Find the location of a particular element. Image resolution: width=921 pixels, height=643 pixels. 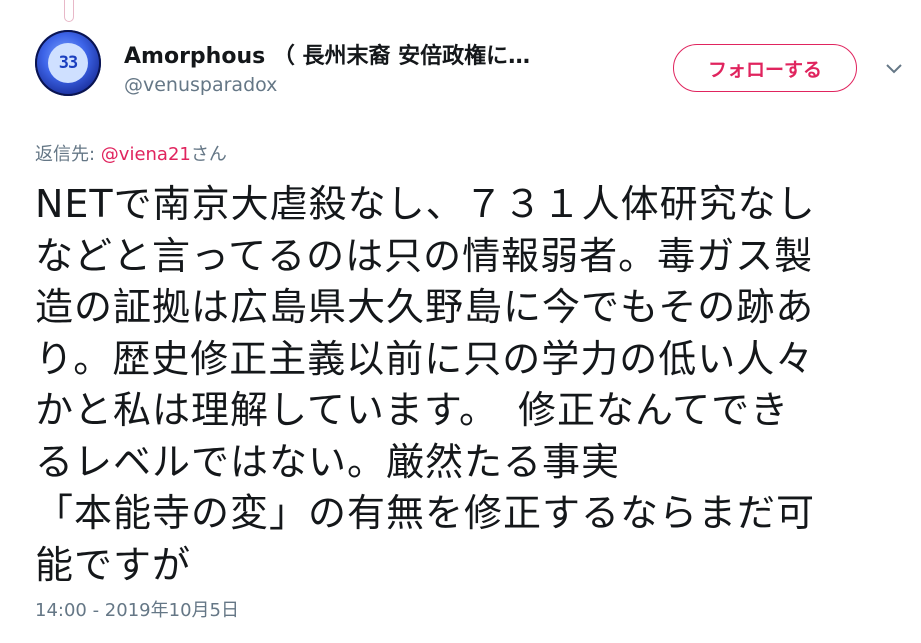

tweet-line: るレベルではない。厳然たる事実 is located at coordinates (328, 461).